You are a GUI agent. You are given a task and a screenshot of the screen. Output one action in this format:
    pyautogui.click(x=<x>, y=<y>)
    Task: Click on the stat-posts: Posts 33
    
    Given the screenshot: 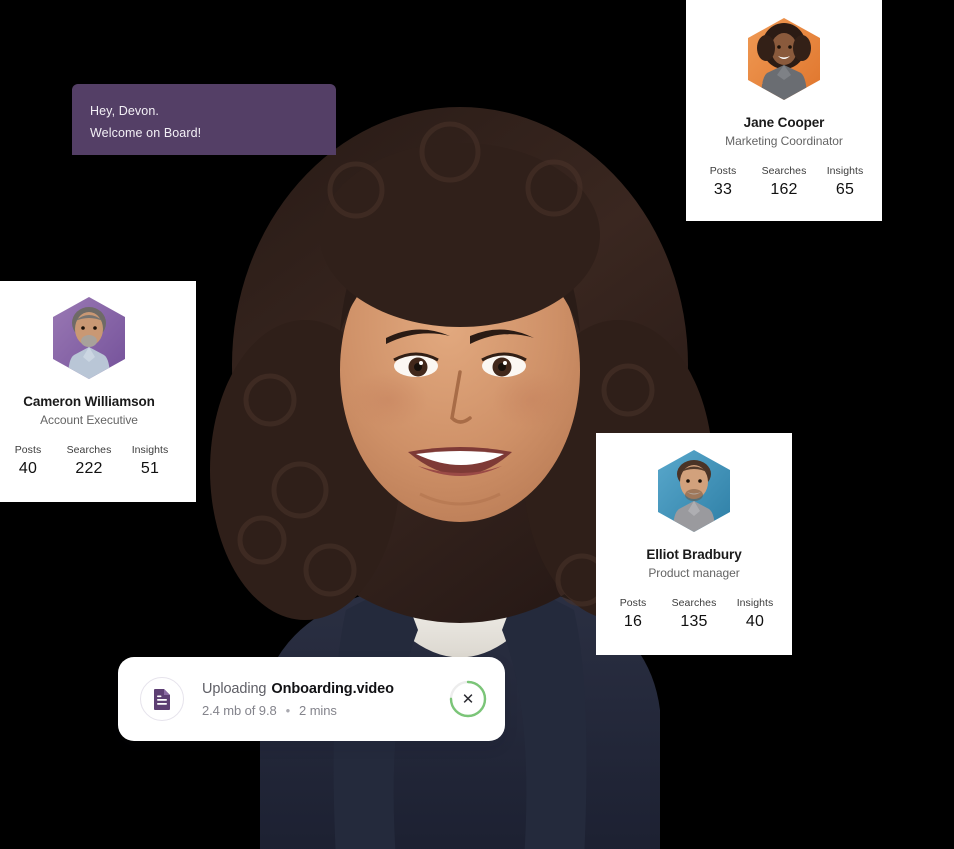 What is the action you would take?
    pyautogui.click(x=723, y=183)
    